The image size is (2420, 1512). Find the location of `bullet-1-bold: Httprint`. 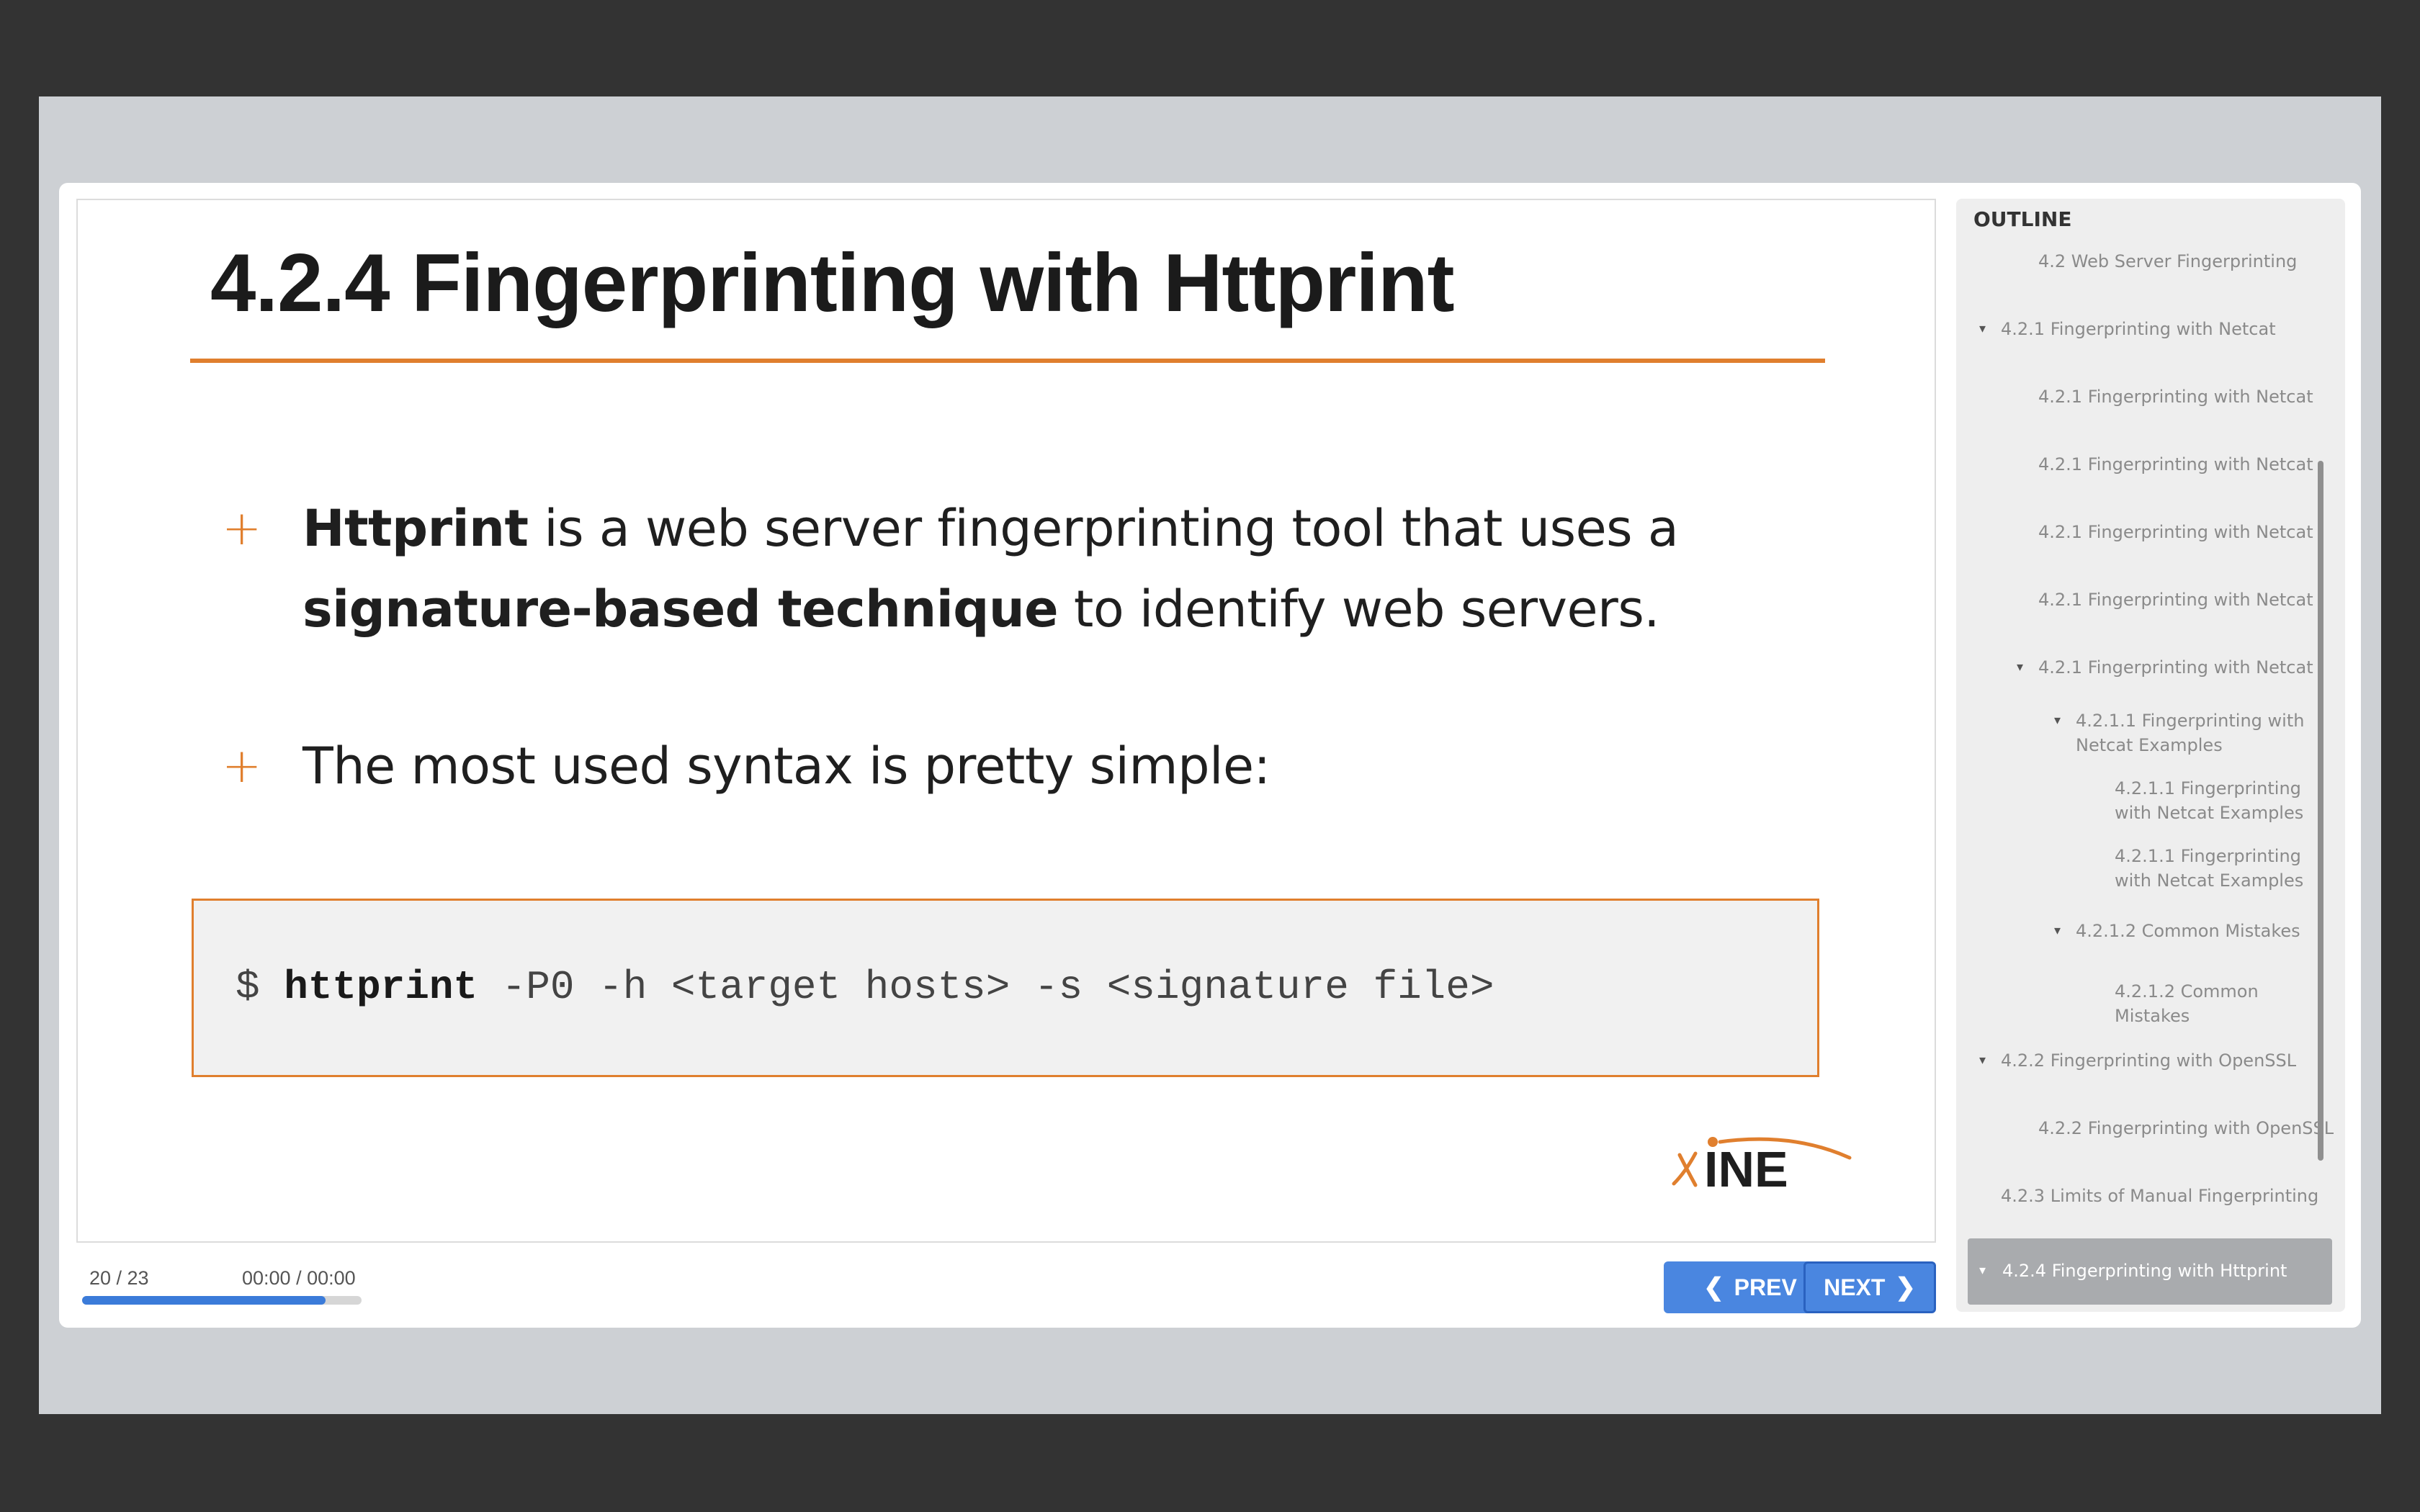

bullet-1-bold: Httprint is located at coordinates (415, 528).